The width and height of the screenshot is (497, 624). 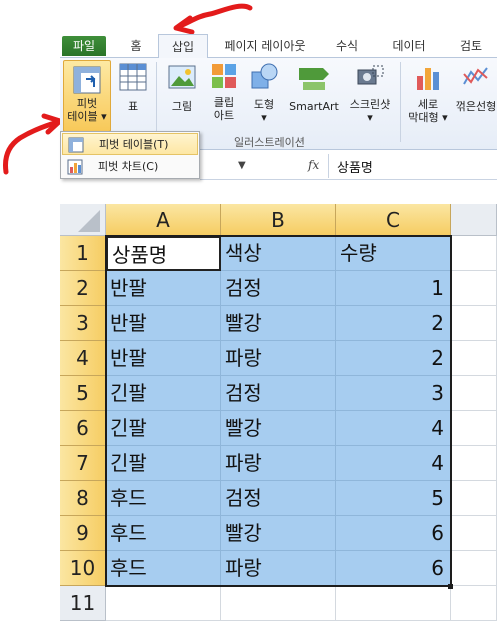 What do you see at coordinates (83, 533) in the screenshot?
I see `row-header: 9` at bounding box center [83, 533].